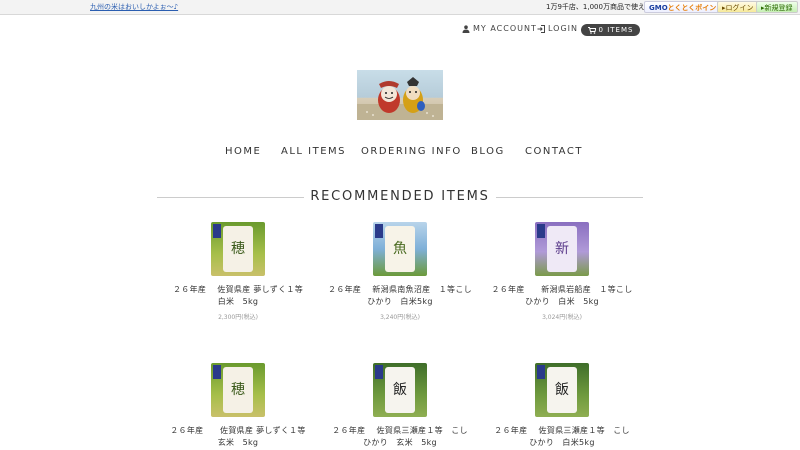 The image size is (800, 450). I want to click on product-card: 飯 ２６年産 佐賀県三瀬産１等 こし ひかり 玄米 5kg, so click(400, 406).